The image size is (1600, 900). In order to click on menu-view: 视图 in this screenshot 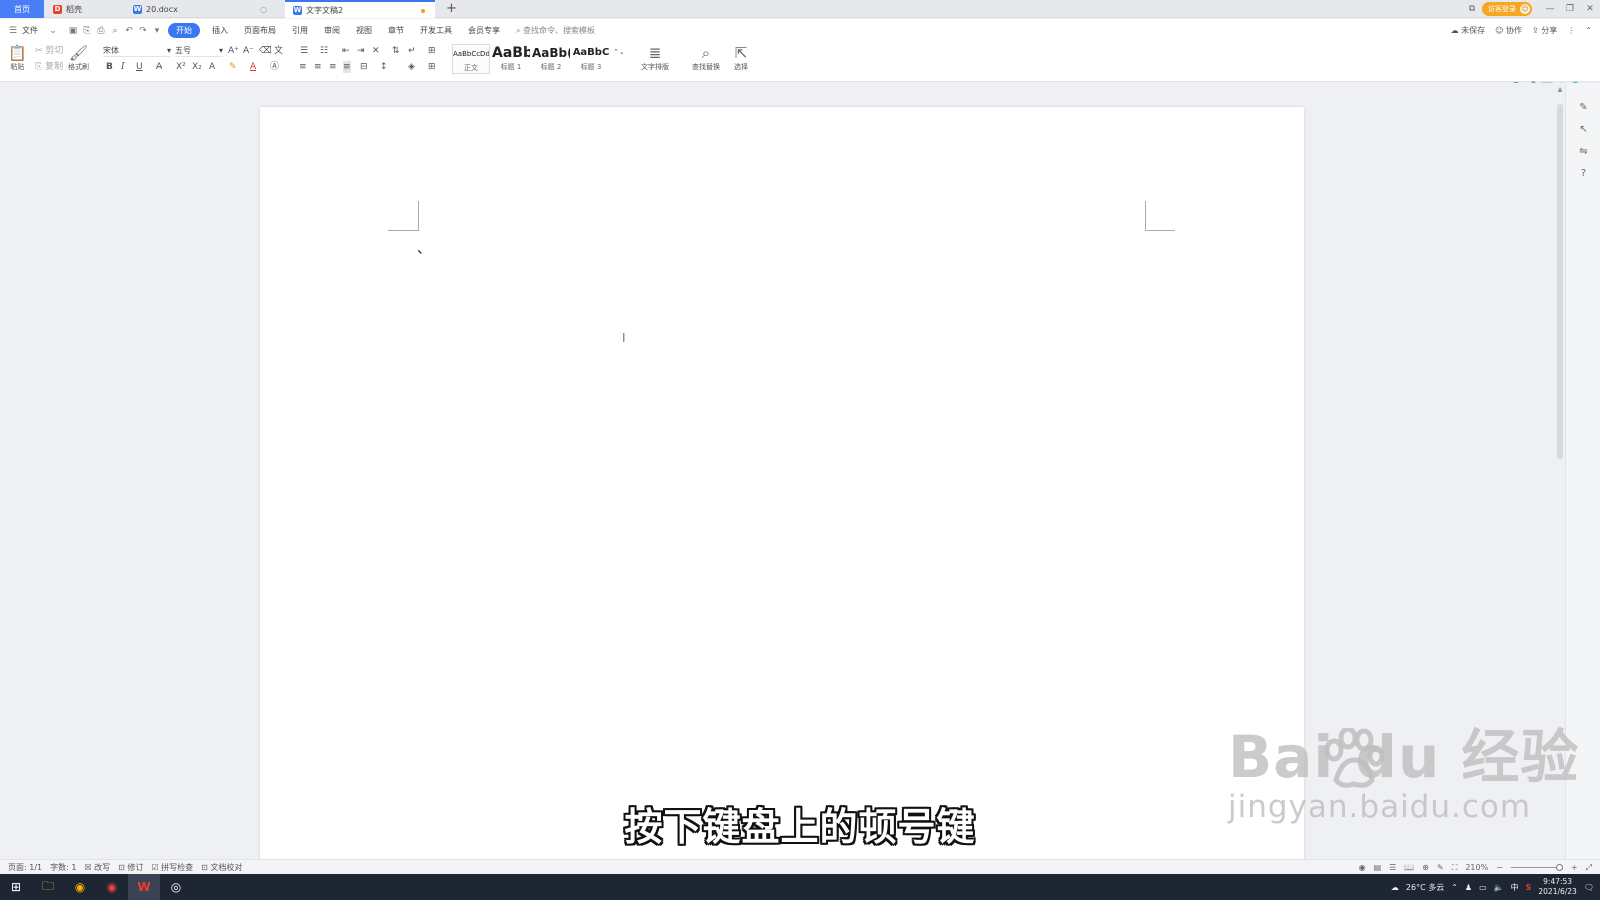, I will do `click(364, 30)`.